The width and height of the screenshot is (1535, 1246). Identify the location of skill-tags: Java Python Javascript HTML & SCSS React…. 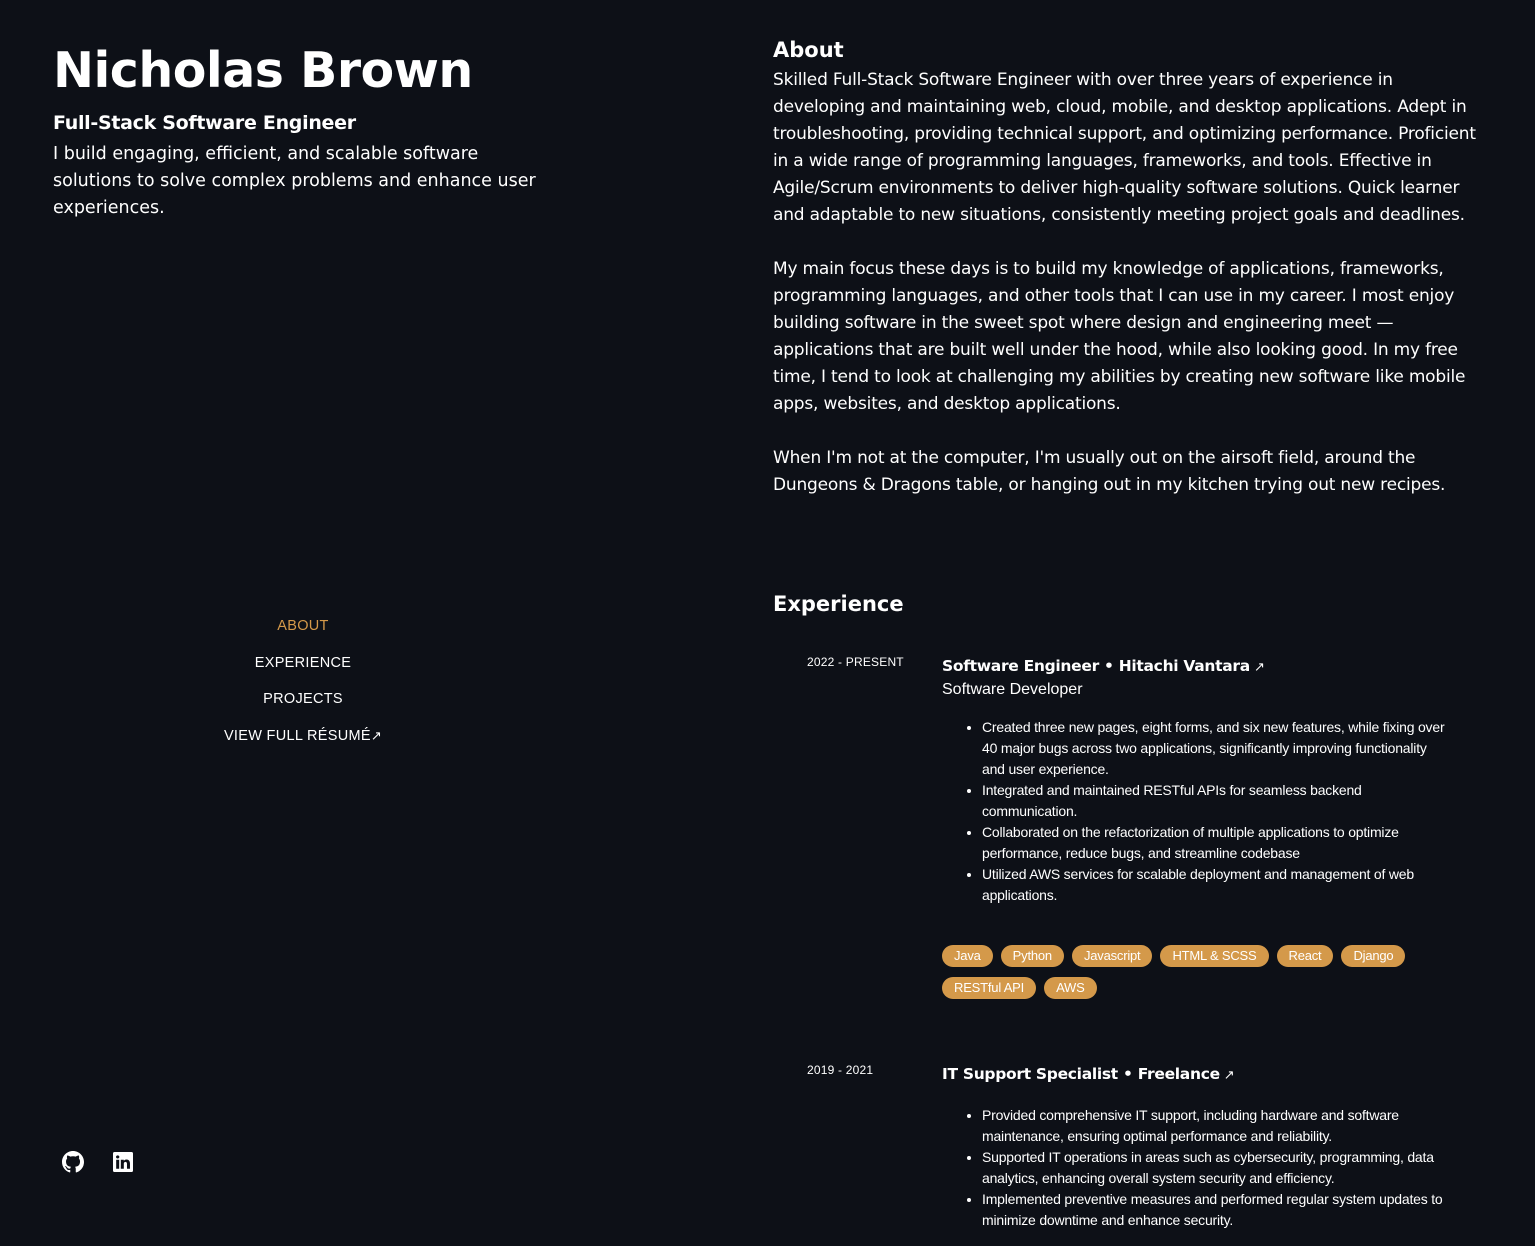
(1192, 972).